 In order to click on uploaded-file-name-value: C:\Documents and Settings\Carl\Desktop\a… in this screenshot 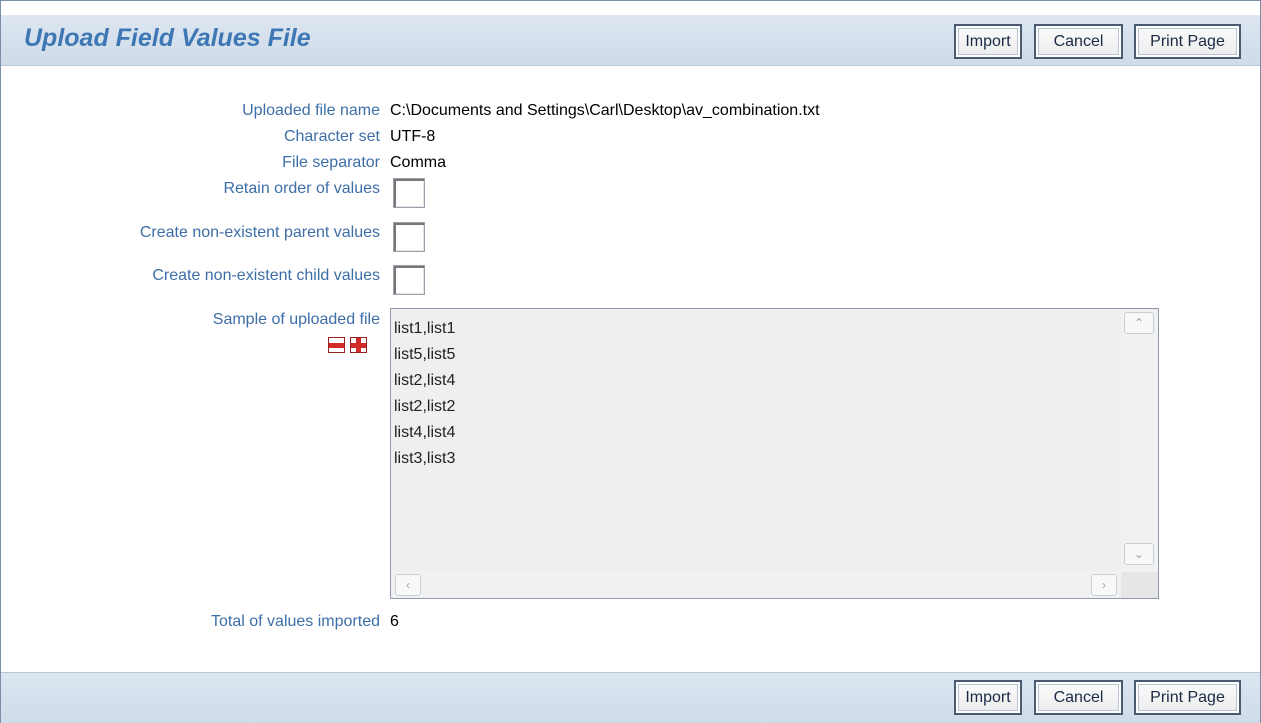, I will do `click(605, 110)`.